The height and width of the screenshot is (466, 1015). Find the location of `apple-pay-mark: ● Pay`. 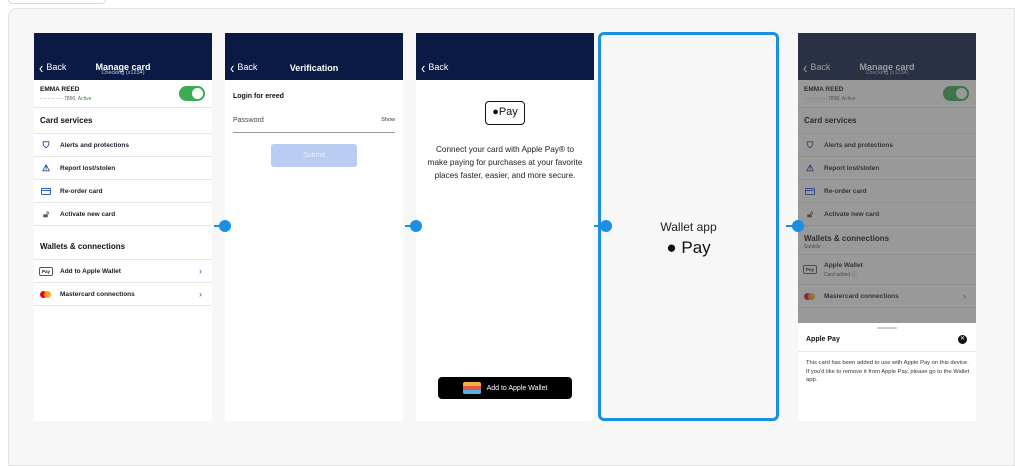

apple-pay-mark: ● Pay is located at coordinates (688, 248).